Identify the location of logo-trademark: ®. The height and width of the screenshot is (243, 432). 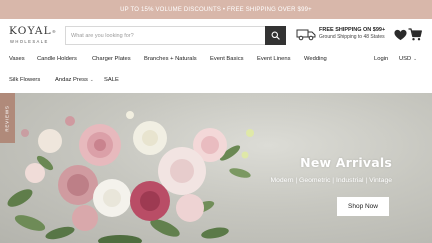
(53, 31).